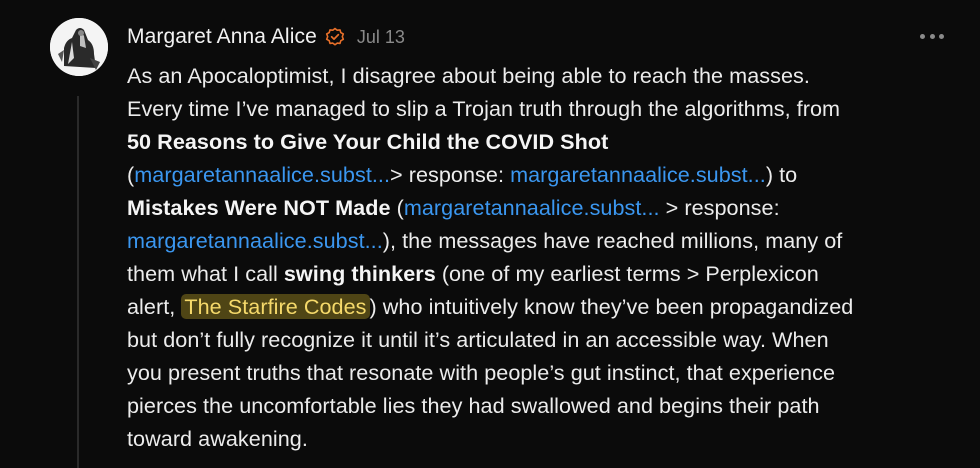 The width and height of the screenshot is (980, 468). What do you see at coordinates (627, 273) in the screenshot?
I see `text-fragment: (one of my earliest terms > Perplexicon` at bounding box center [627, 273].